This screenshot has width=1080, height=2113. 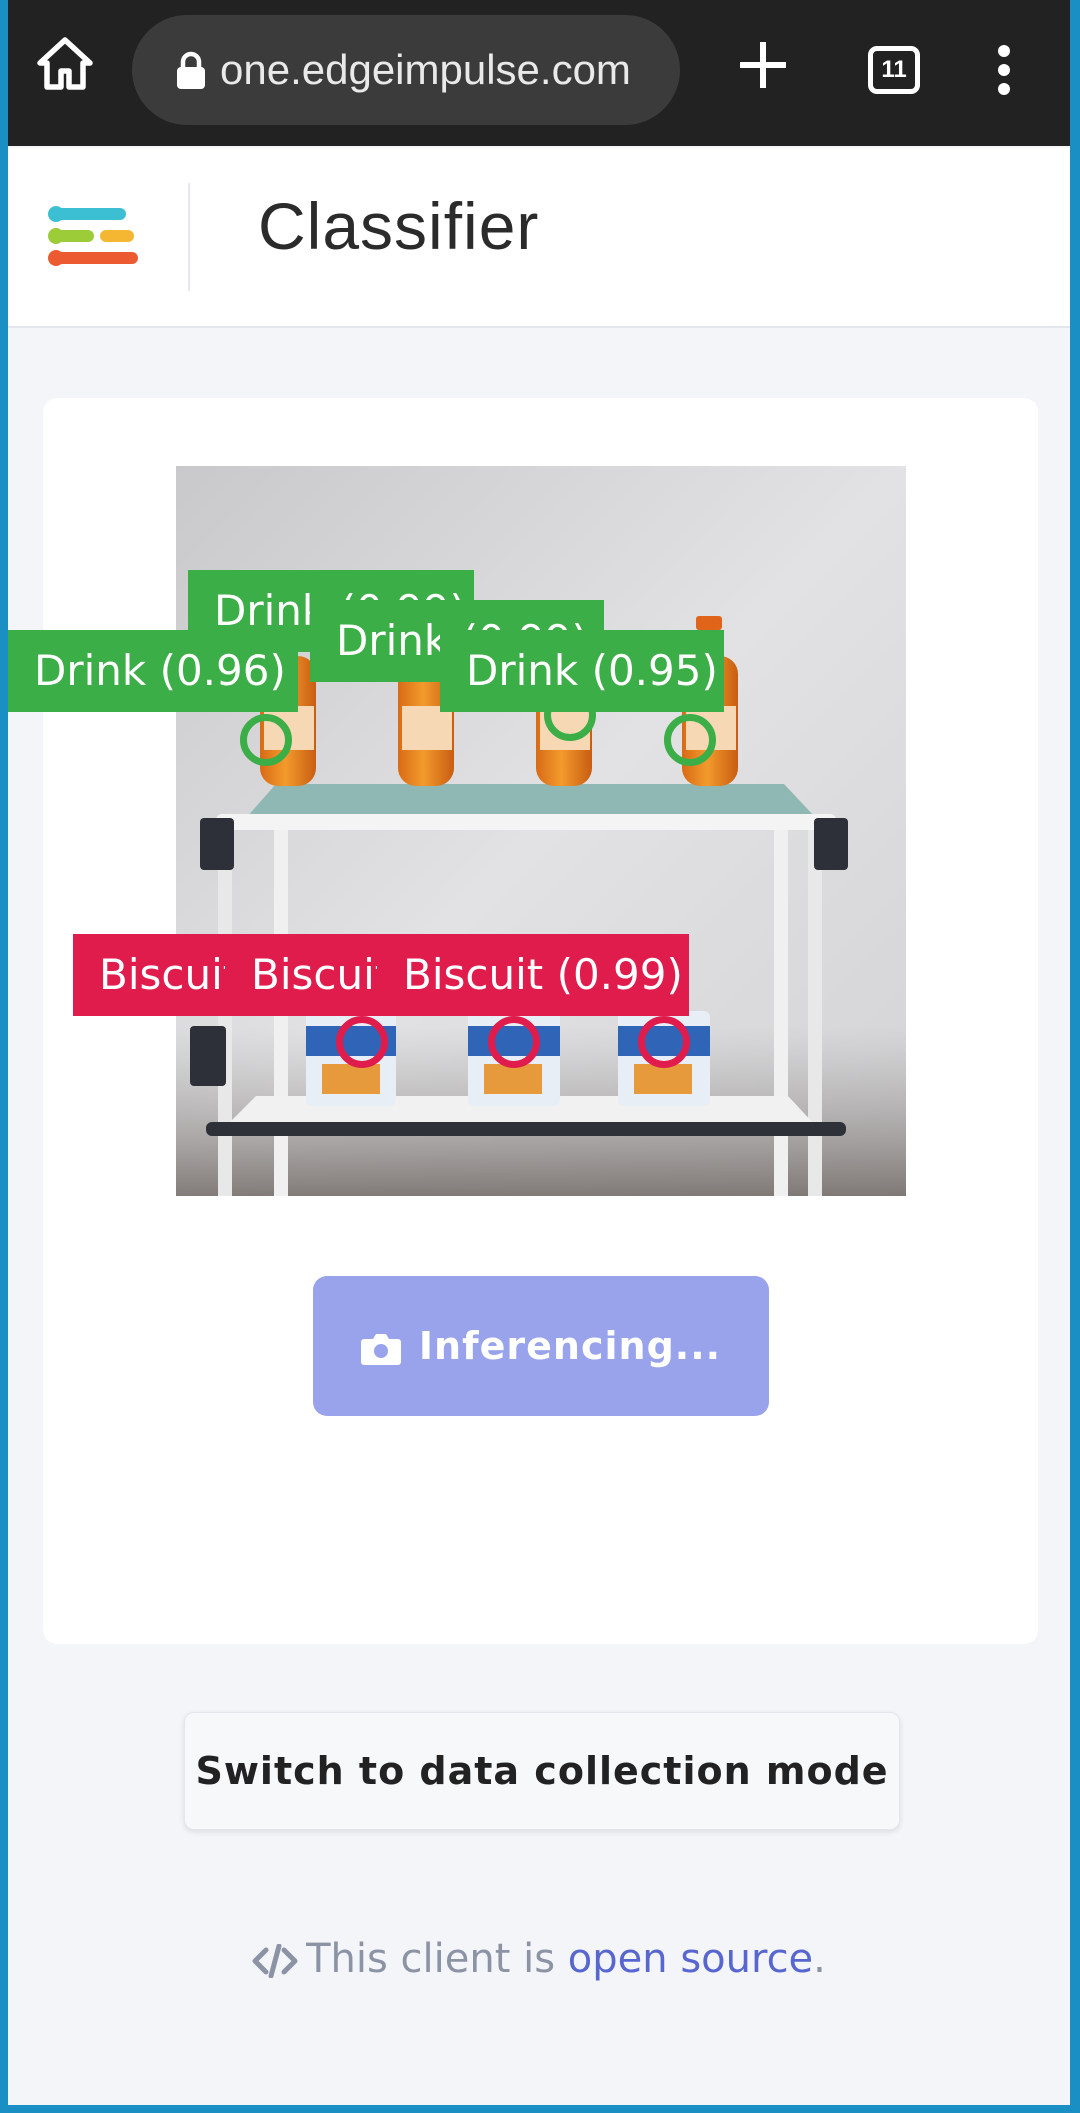 What do you see at coordinates (425, 69) in the screenshot?
I see `url-text: one.edgeimpulse.com` at bounding box center [425, 69].